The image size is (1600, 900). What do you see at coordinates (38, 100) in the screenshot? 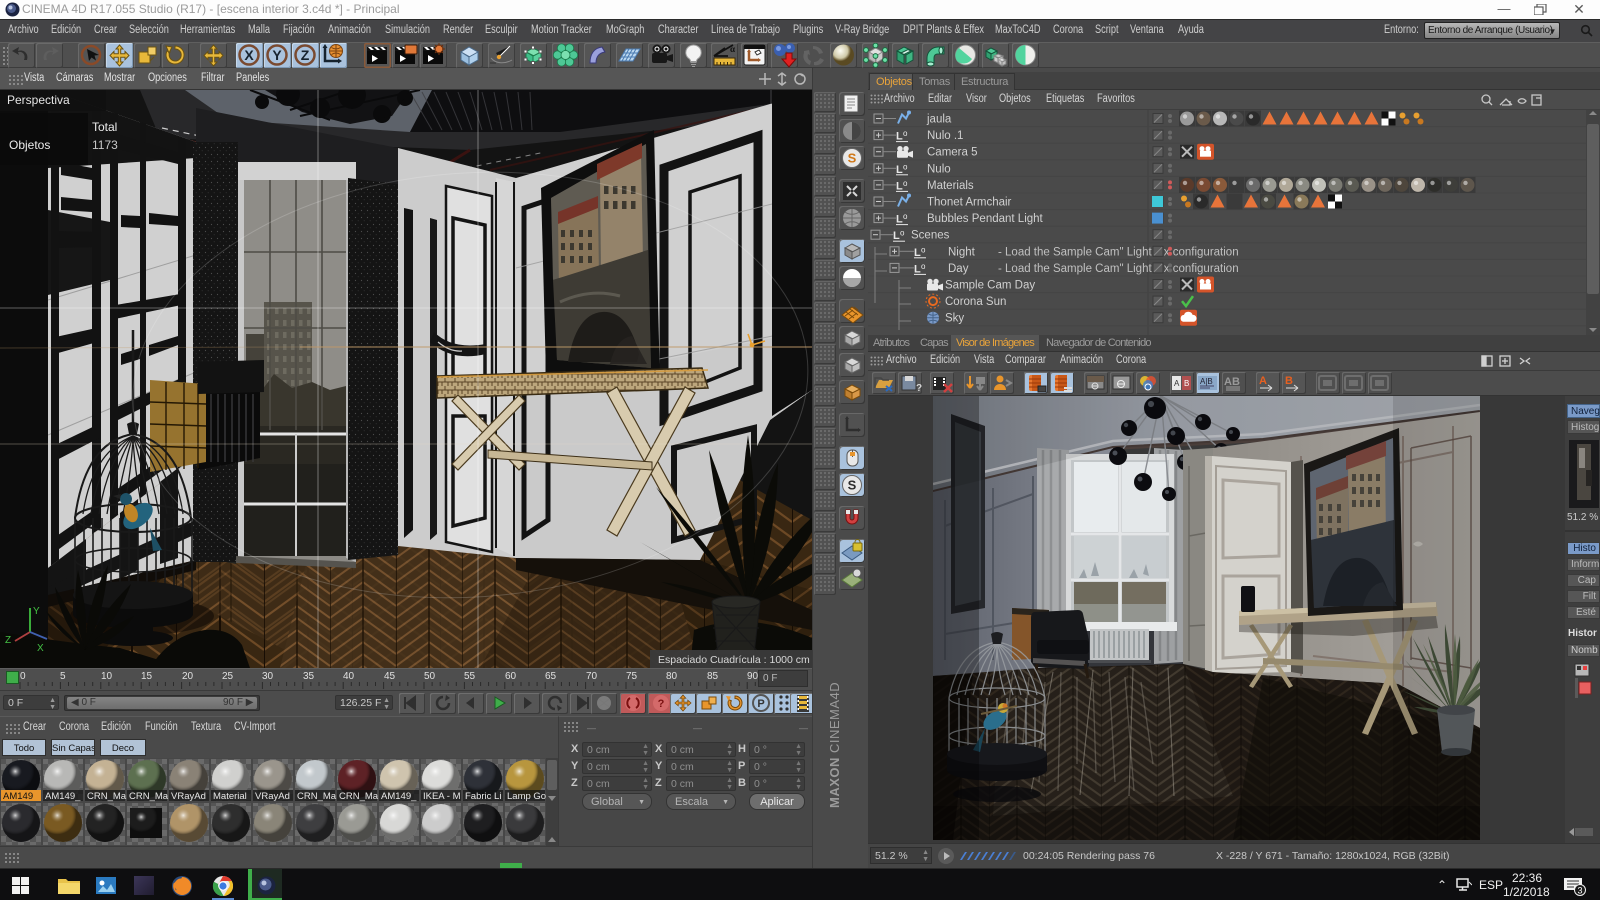
I see `svg-text: Perspectiva` at bounding box center [38, 100].